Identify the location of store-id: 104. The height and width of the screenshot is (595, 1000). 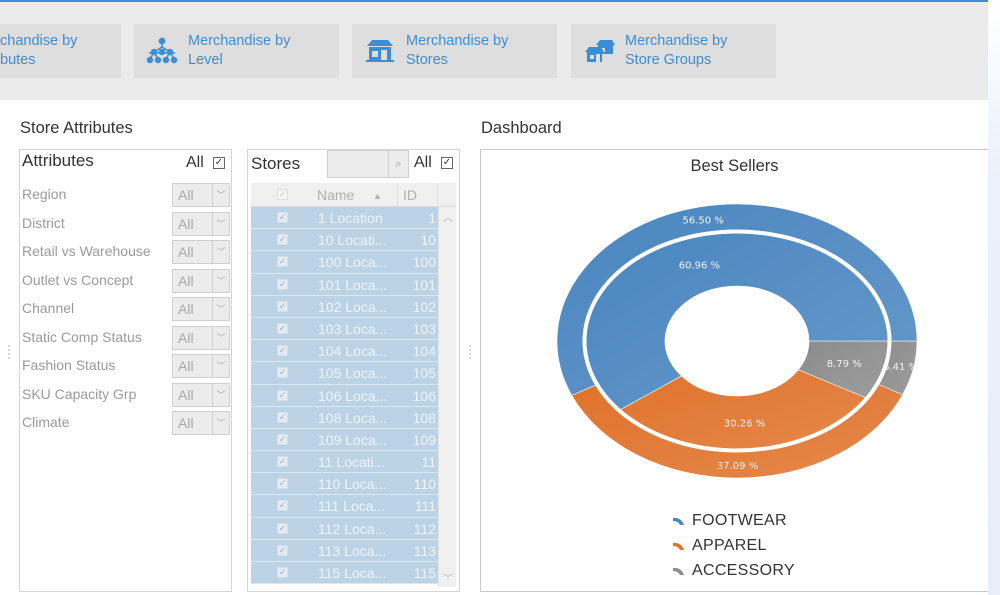
(424, 351).